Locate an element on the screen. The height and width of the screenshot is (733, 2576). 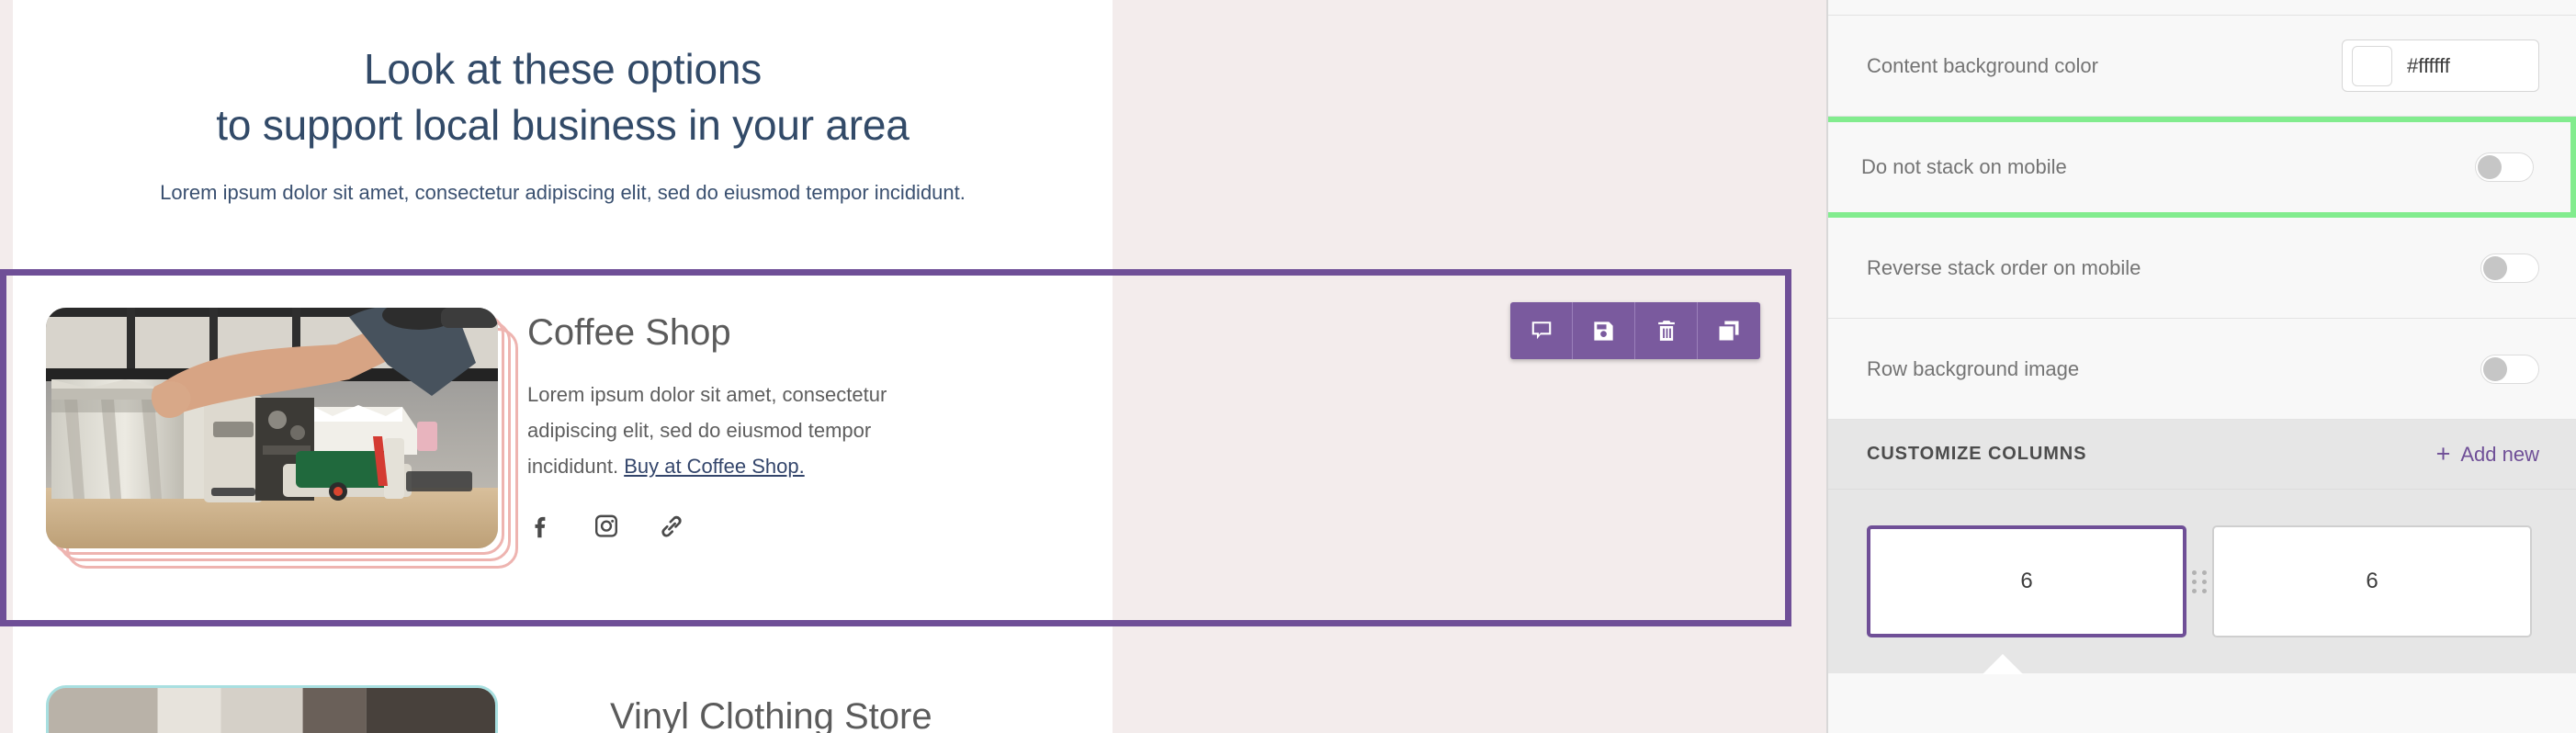
add-new-column-button: + Add new is located at coordinates (2487, 454).